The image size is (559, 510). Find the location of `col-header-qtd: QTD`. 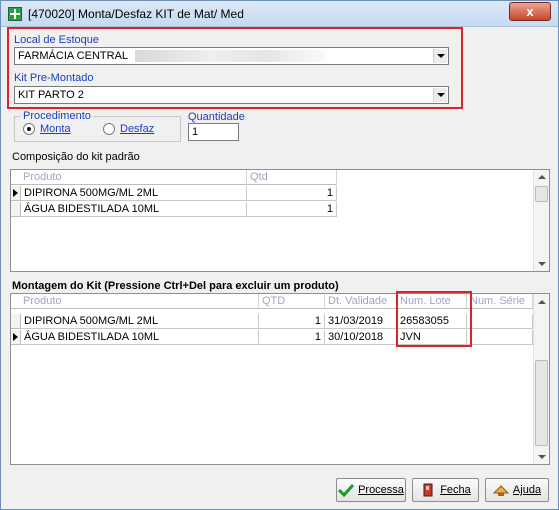

col-header-qtd: QTD is located at coordinates (292, 301).